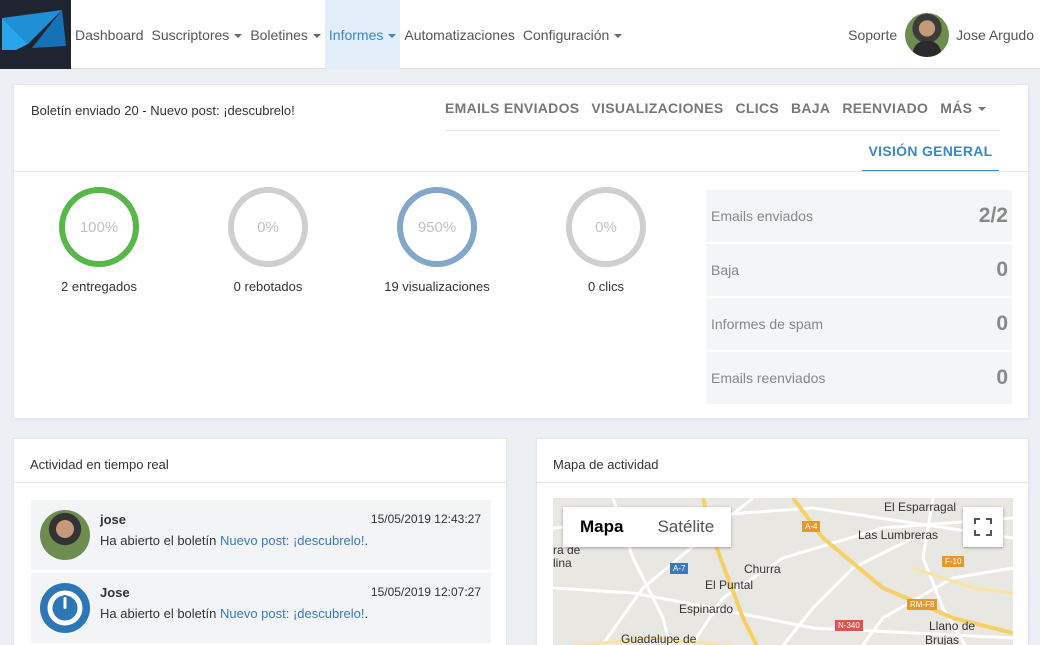 This screenshot has width=1040, height=645. What do you see at coordinates (885, 108) in the screenshot?
I see `tab-reenviado: REENVIADO` at bounding box center [885, 108].